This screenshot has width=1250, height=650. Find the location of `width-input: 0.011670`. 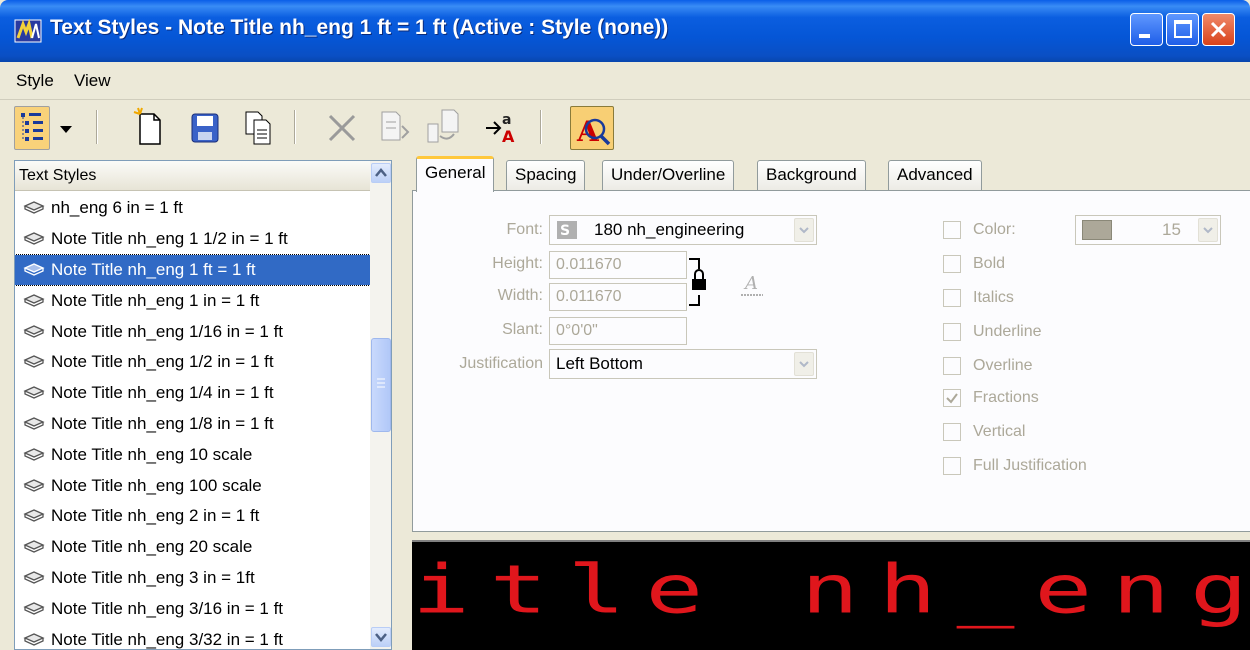

width-input: 0.011670 is located at coordinates (618, 297).